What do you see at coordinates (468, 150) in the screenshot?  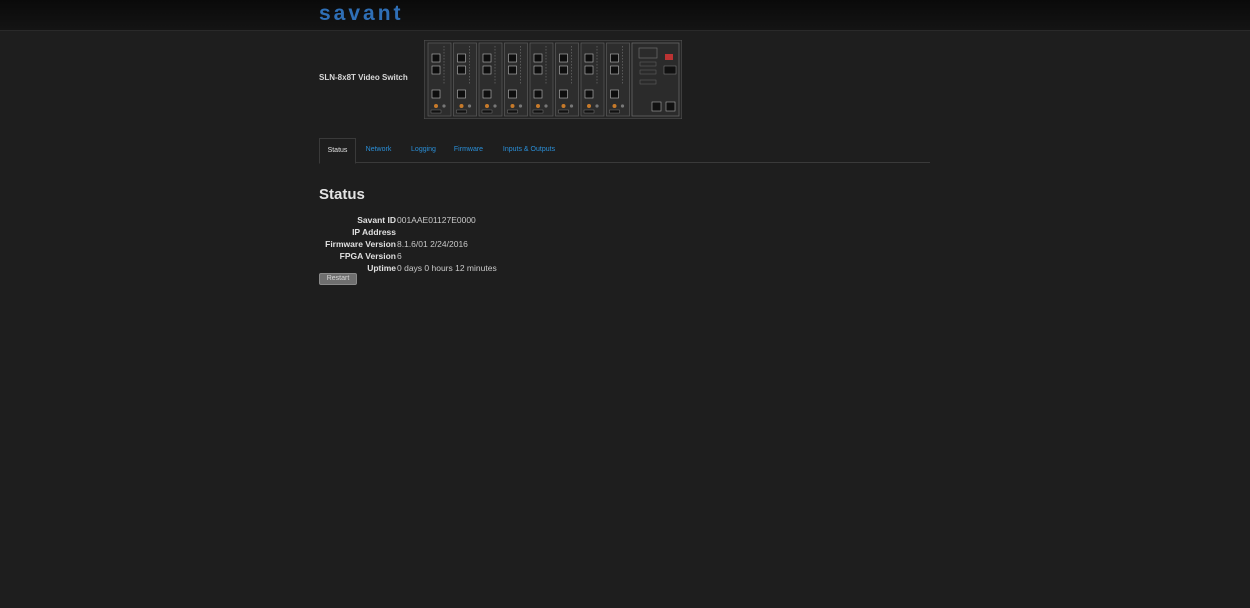 I see `tab-firmware: Firmware` at bounding box center [468, 150].